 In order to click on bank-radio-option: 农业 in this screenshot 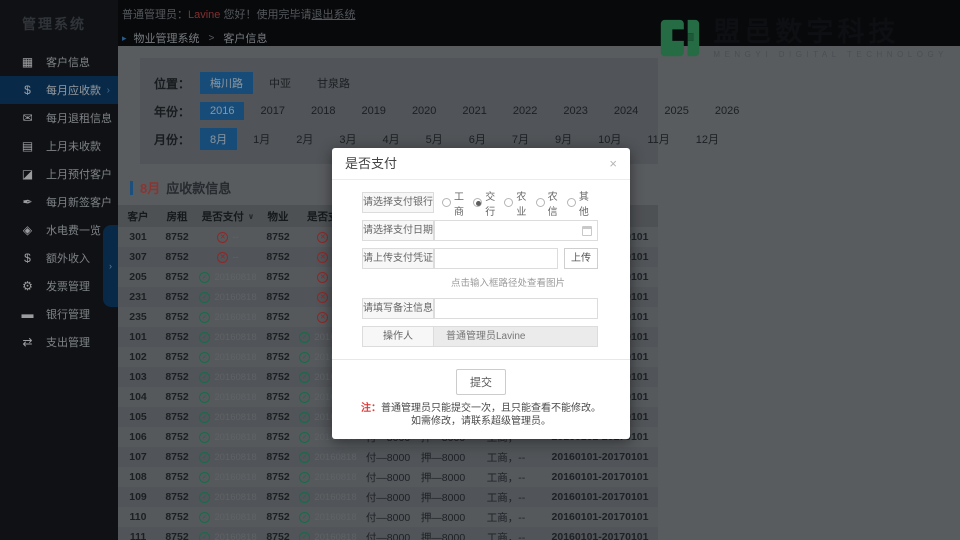, I will do `click(519, 203)`.